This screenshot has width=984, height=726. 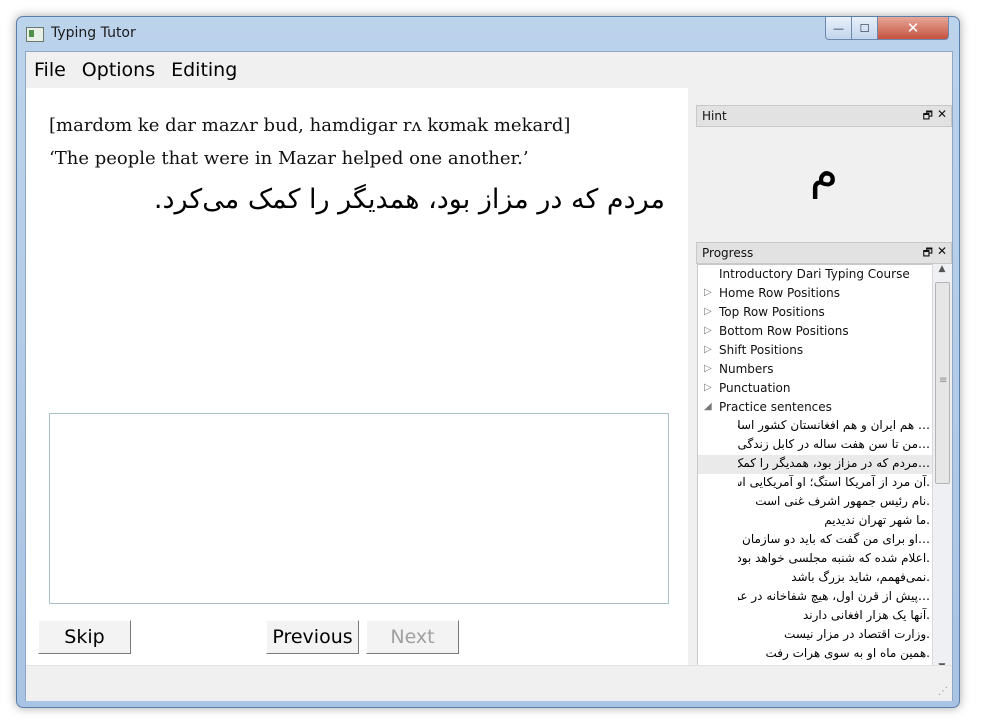 I want to click on status-bar: ⋰, so click(x=489, y=683).